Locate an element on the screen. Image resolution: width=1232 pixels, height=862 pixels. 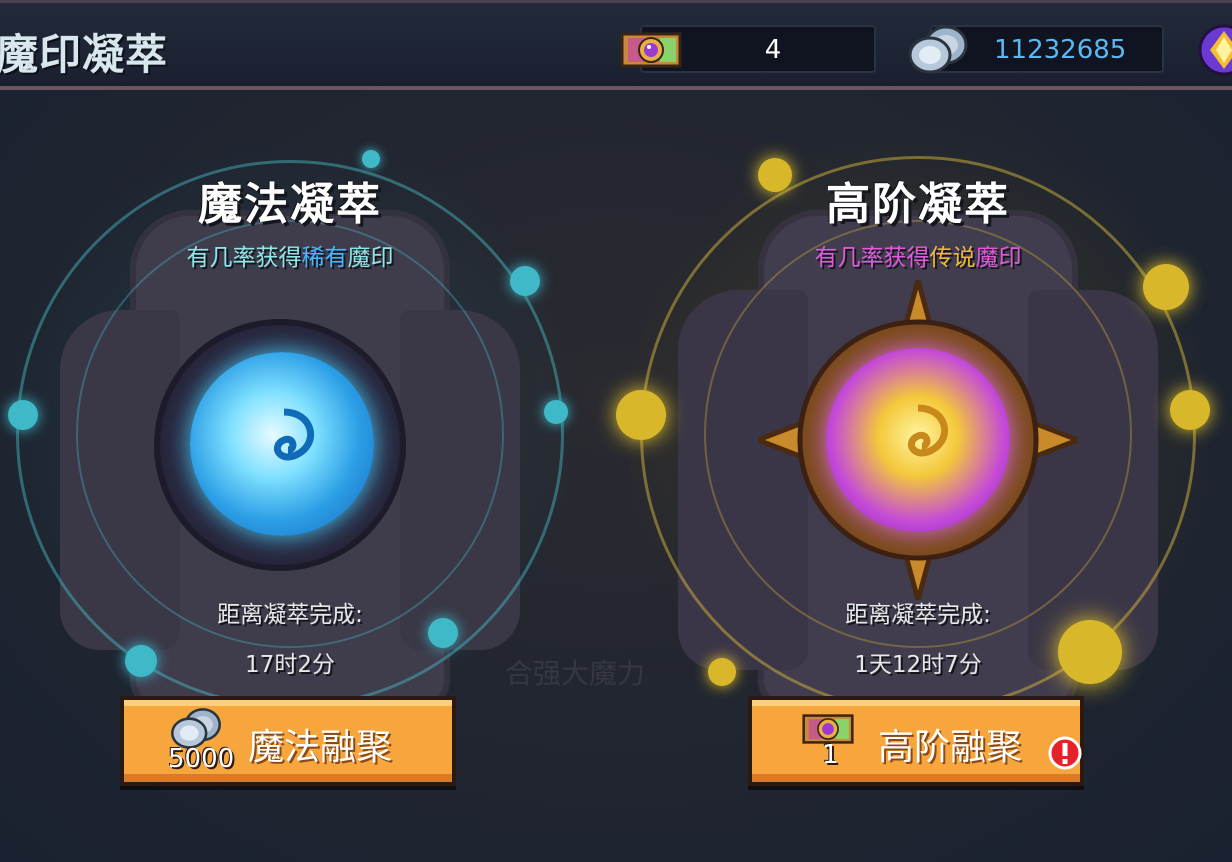
button-label: 魔法融聚 is located at coordinates (320, 747).